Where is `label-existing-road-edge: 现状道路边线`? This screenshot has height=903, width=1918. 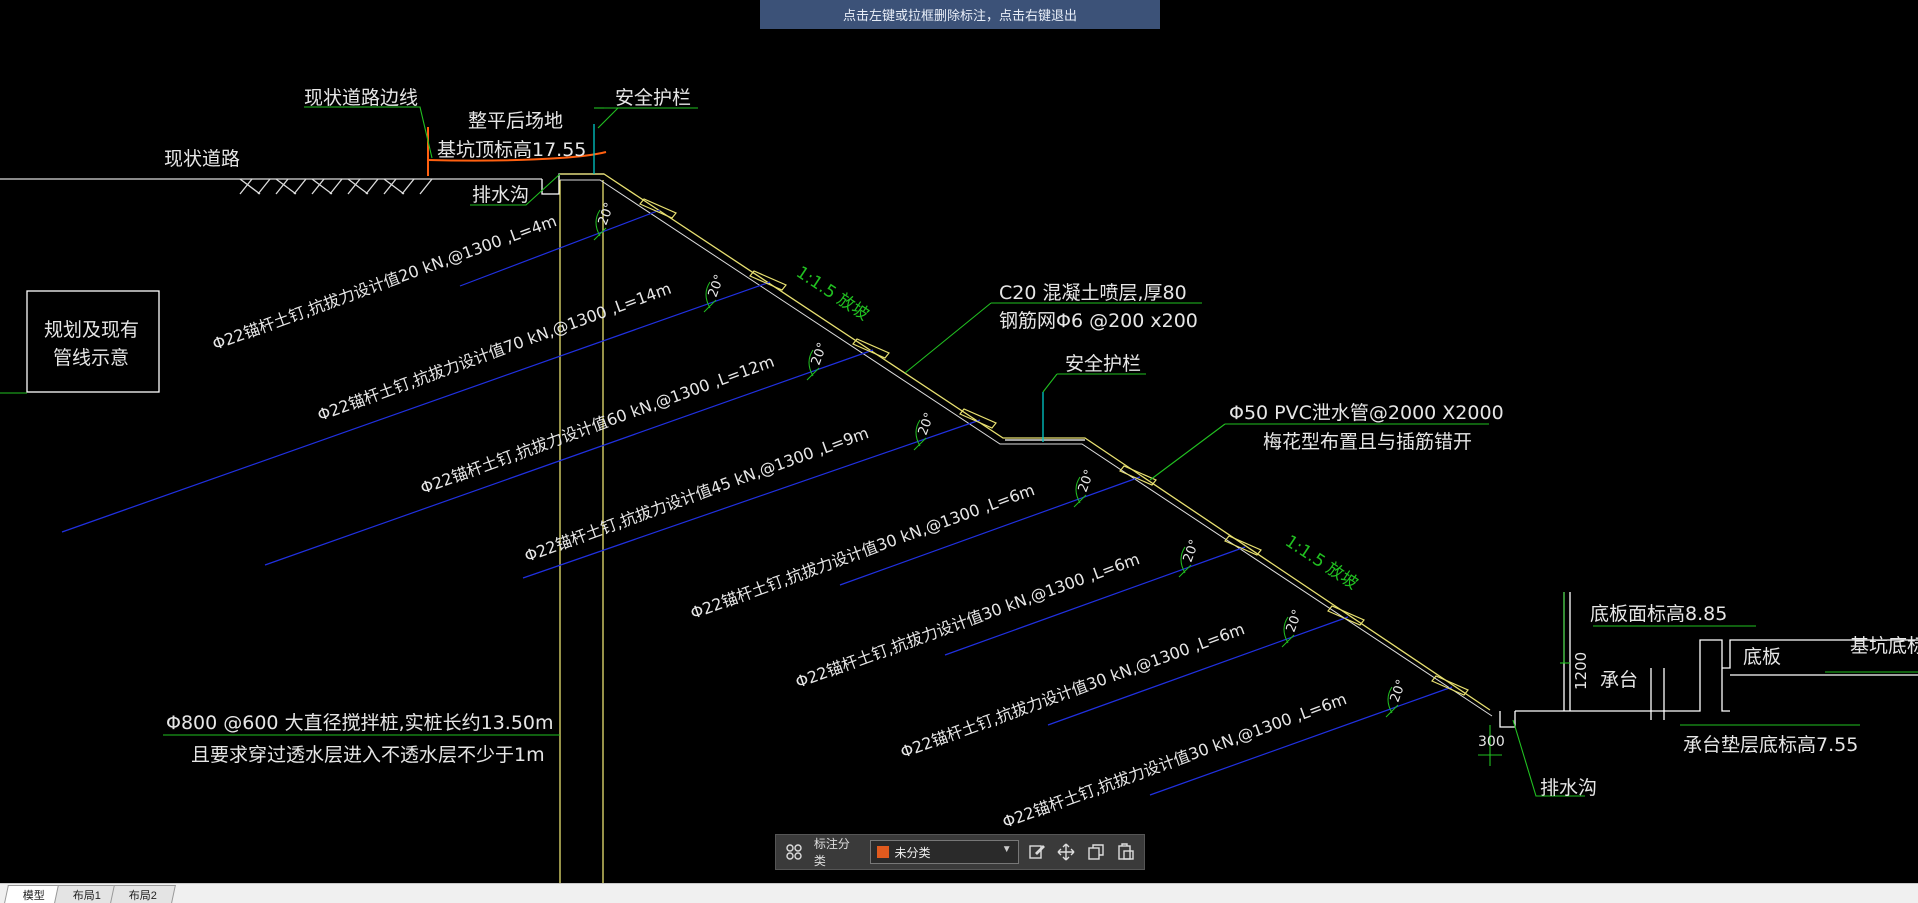 label-existing-road-edge: 现状道路边线 is located at coordinates (361, 98).